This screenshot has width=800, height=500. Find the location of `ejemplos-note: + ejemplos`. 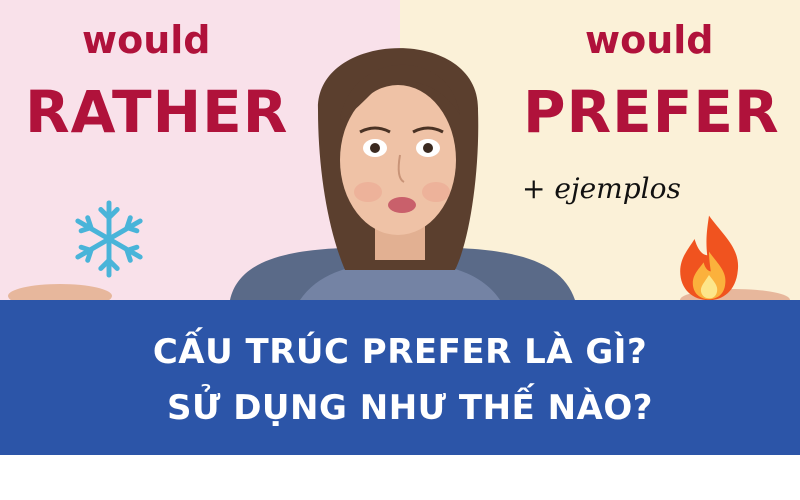

ejemplos-note: + ejemplos is located at coordinates (601, 188).